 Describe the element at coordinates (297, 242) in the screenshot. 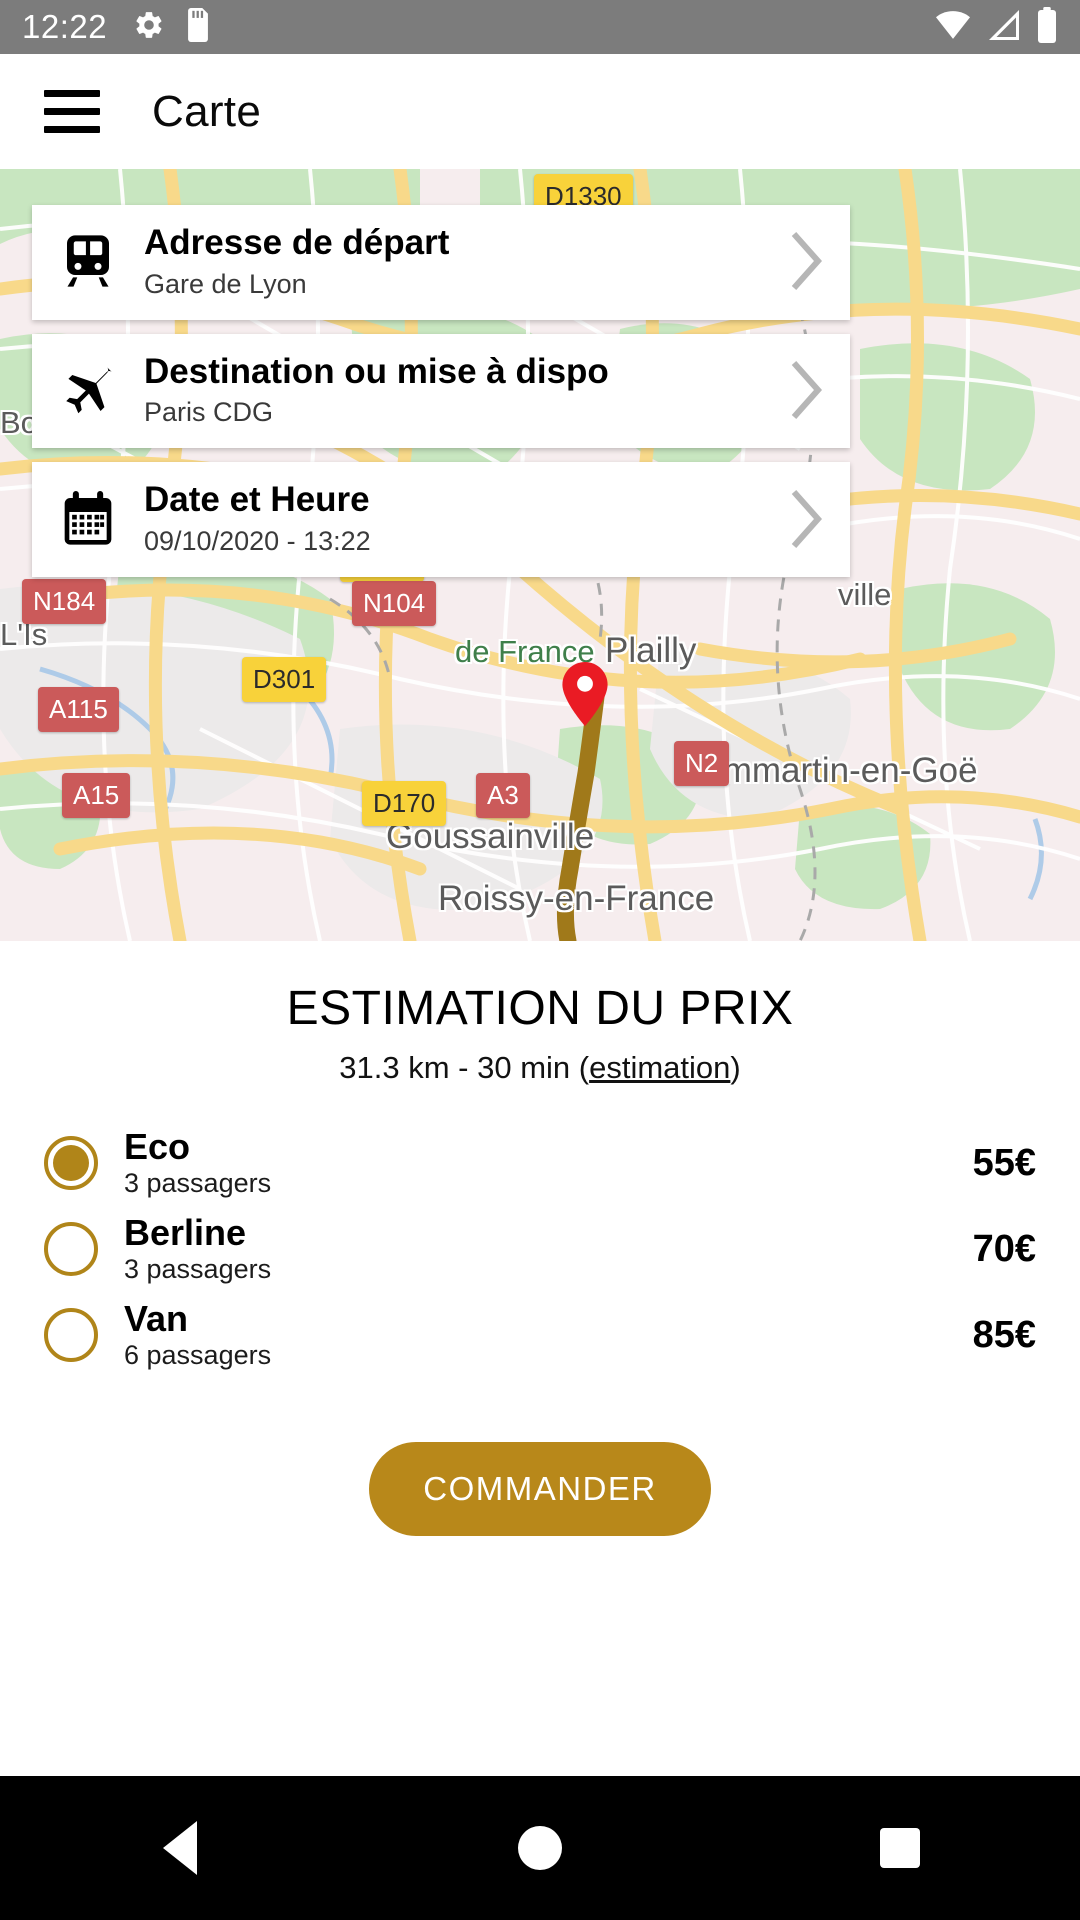

I see `departure-address-label: Adresse de départ` at that location.